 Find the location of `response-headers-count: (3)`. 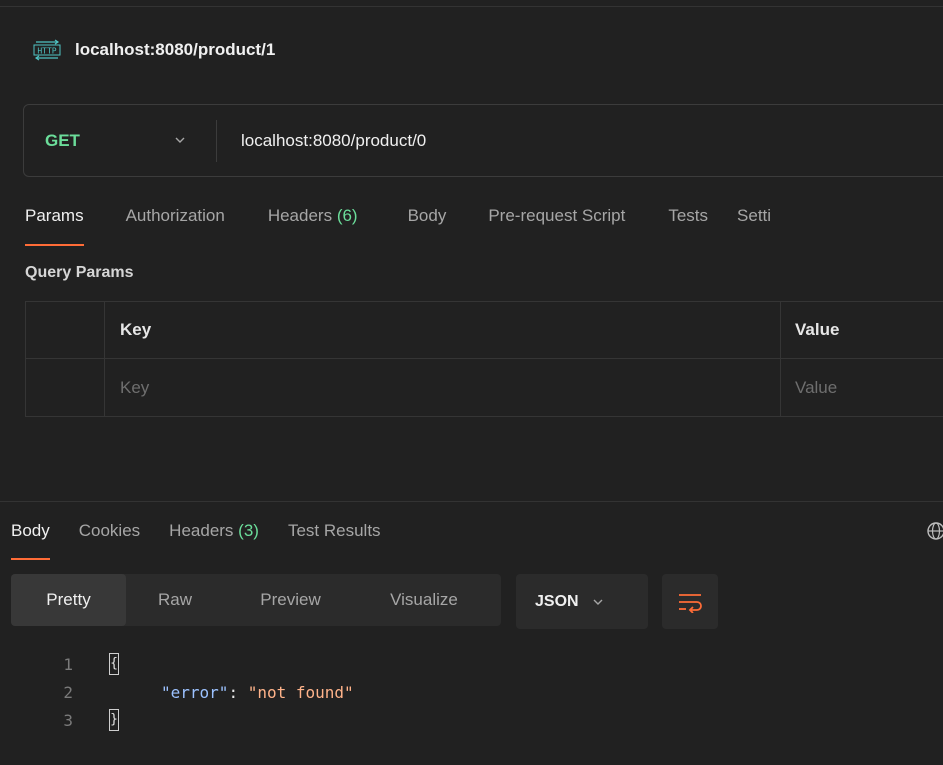

response-headers-count: (3) is located at coordinates (248, 530).